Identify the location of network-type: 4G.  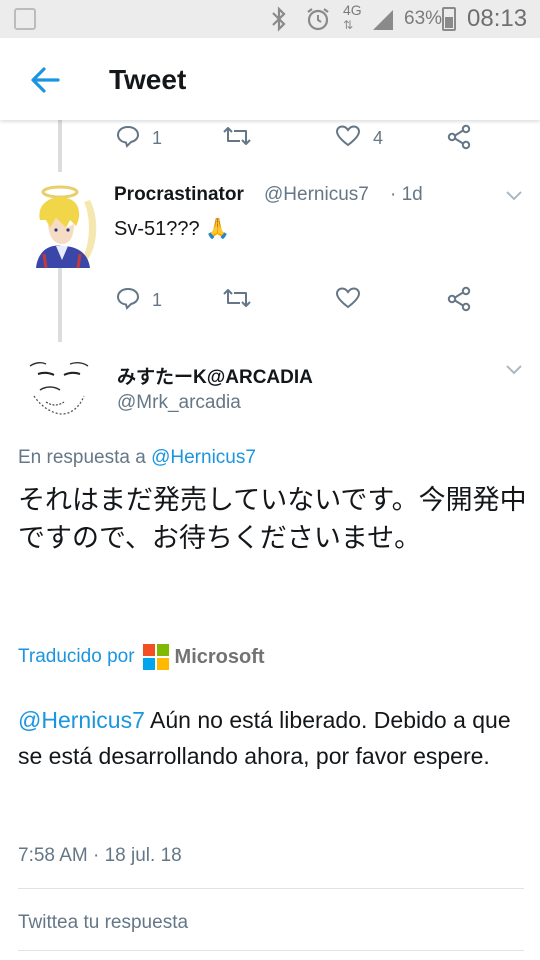
(352, 10).